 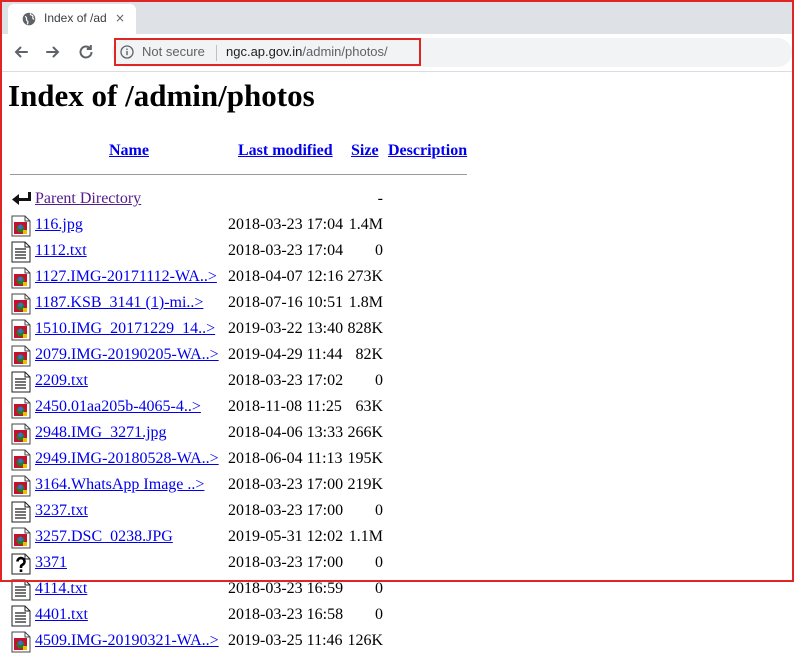 I want to click on table-row: 4114.txt 2018-03-23 16:59 0, so click(x=240, y=589).